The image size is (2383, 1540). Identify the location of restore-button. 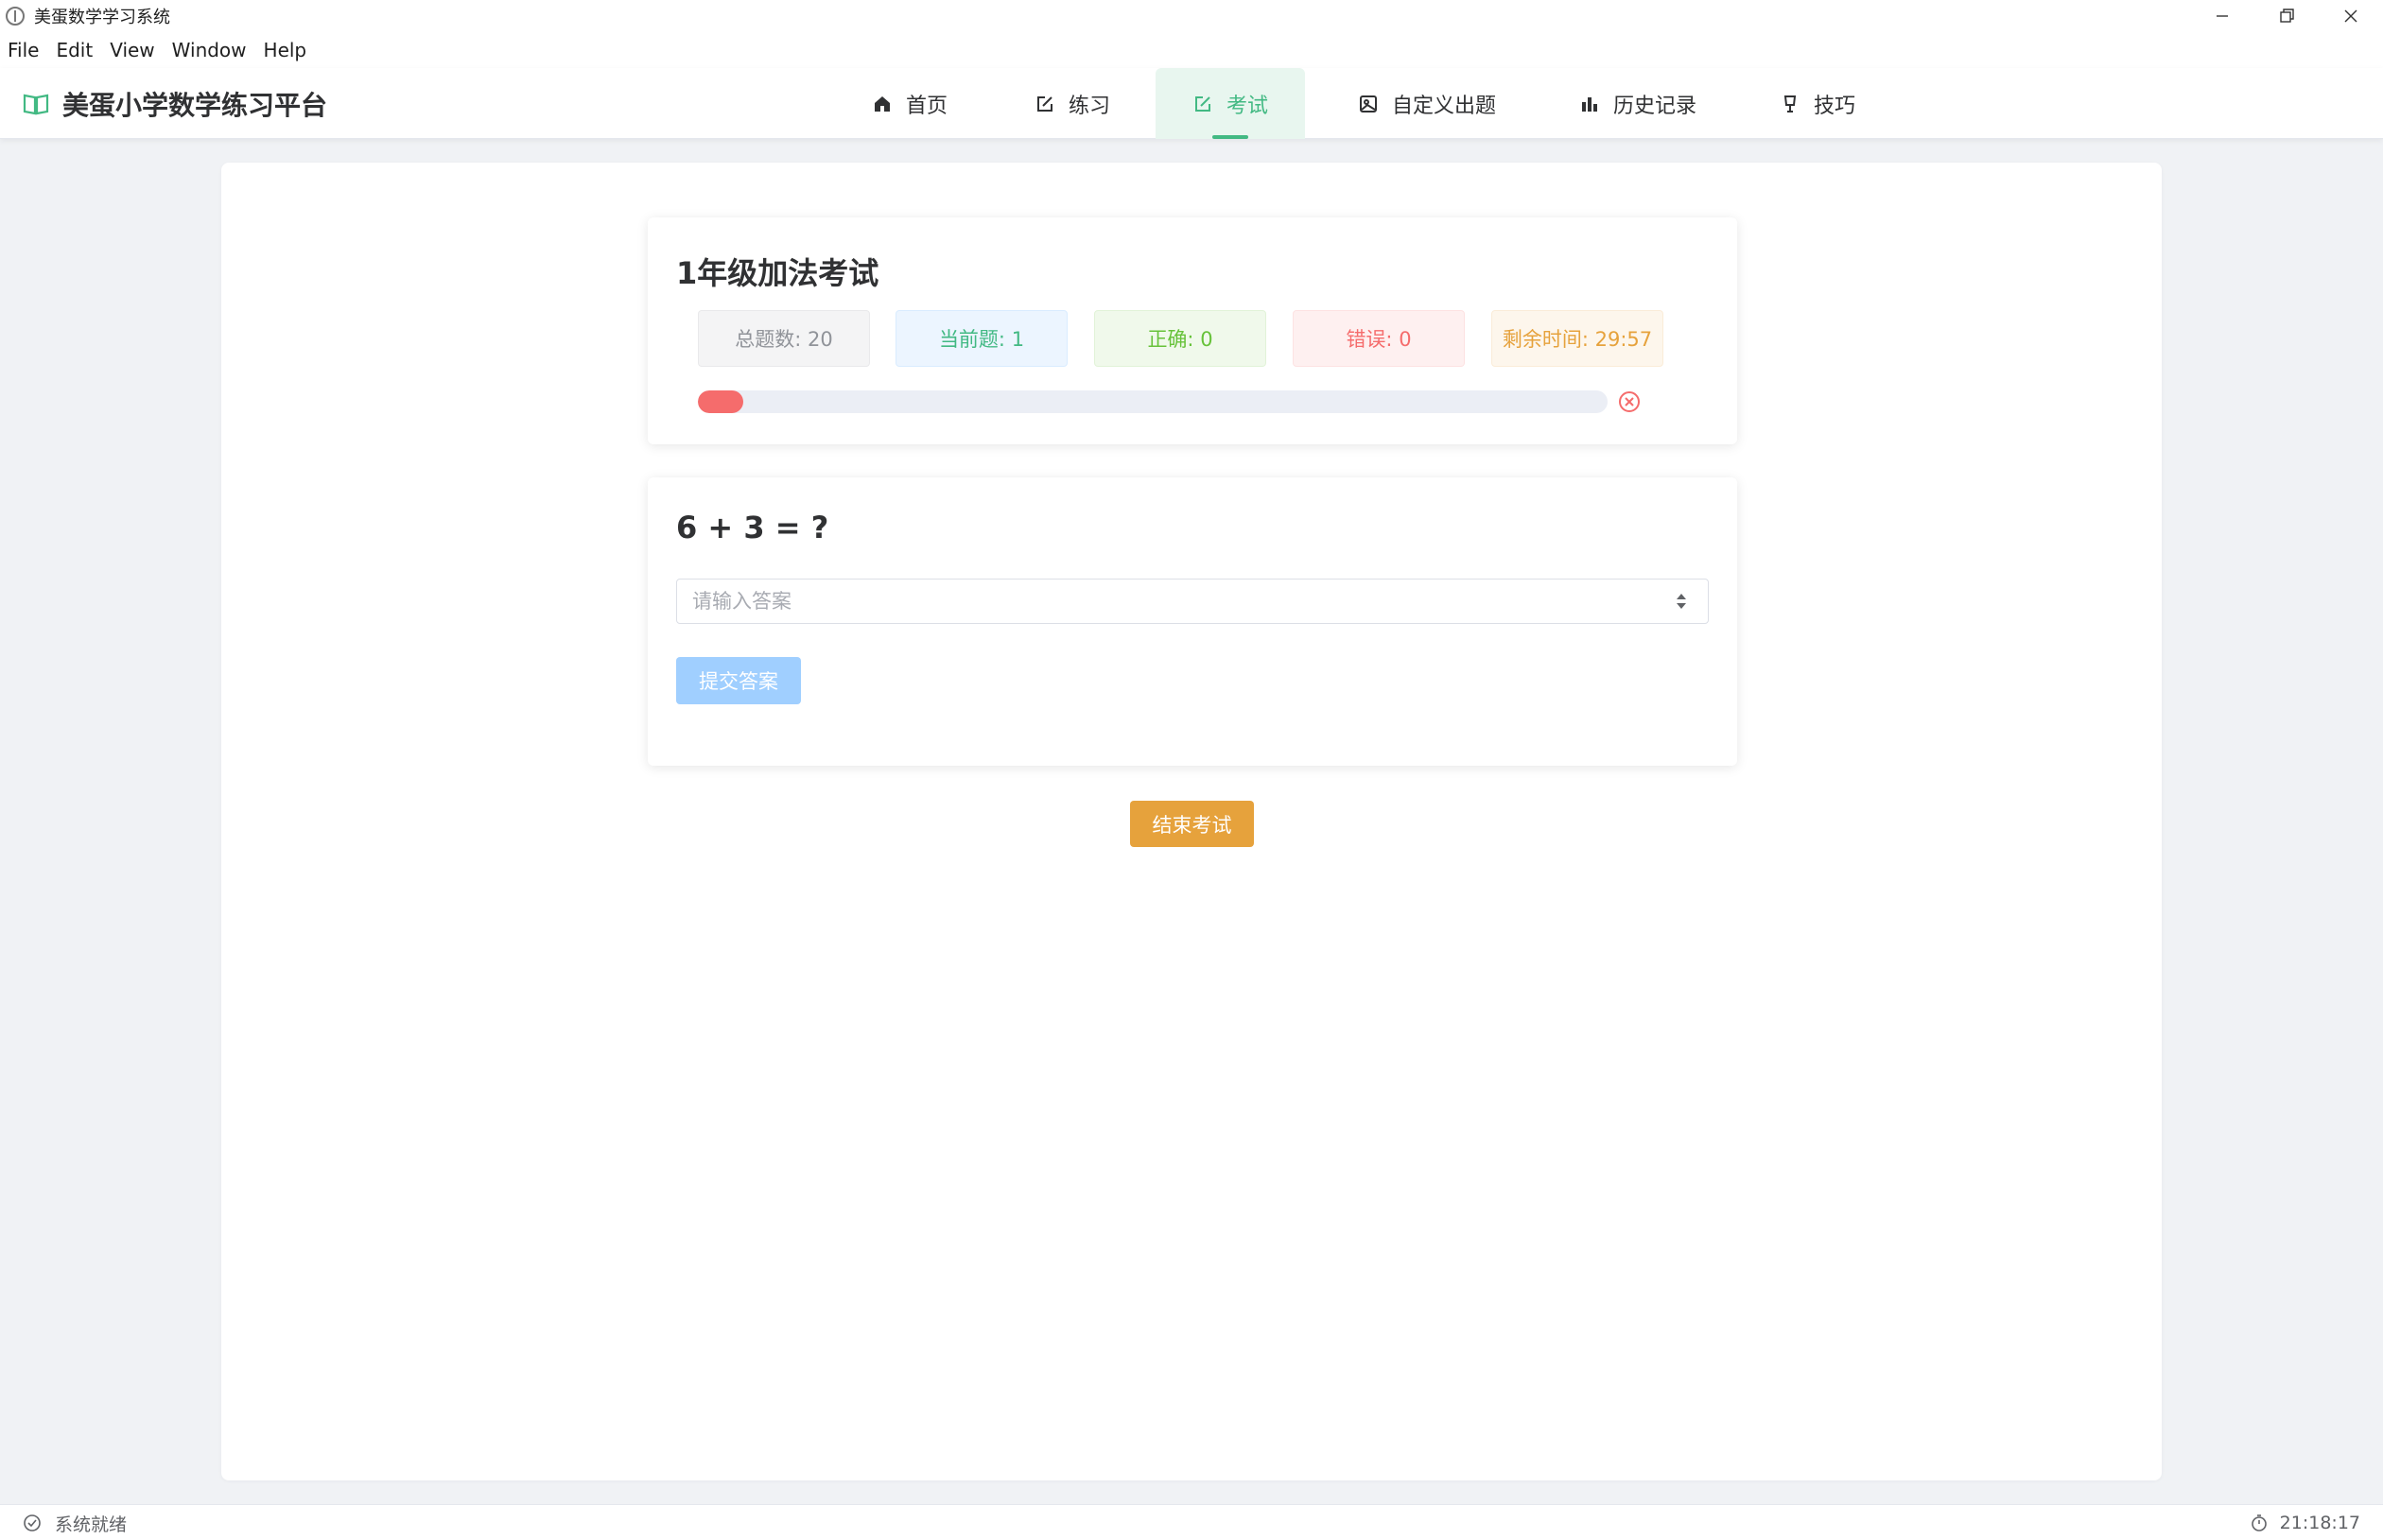
(2286, 16).